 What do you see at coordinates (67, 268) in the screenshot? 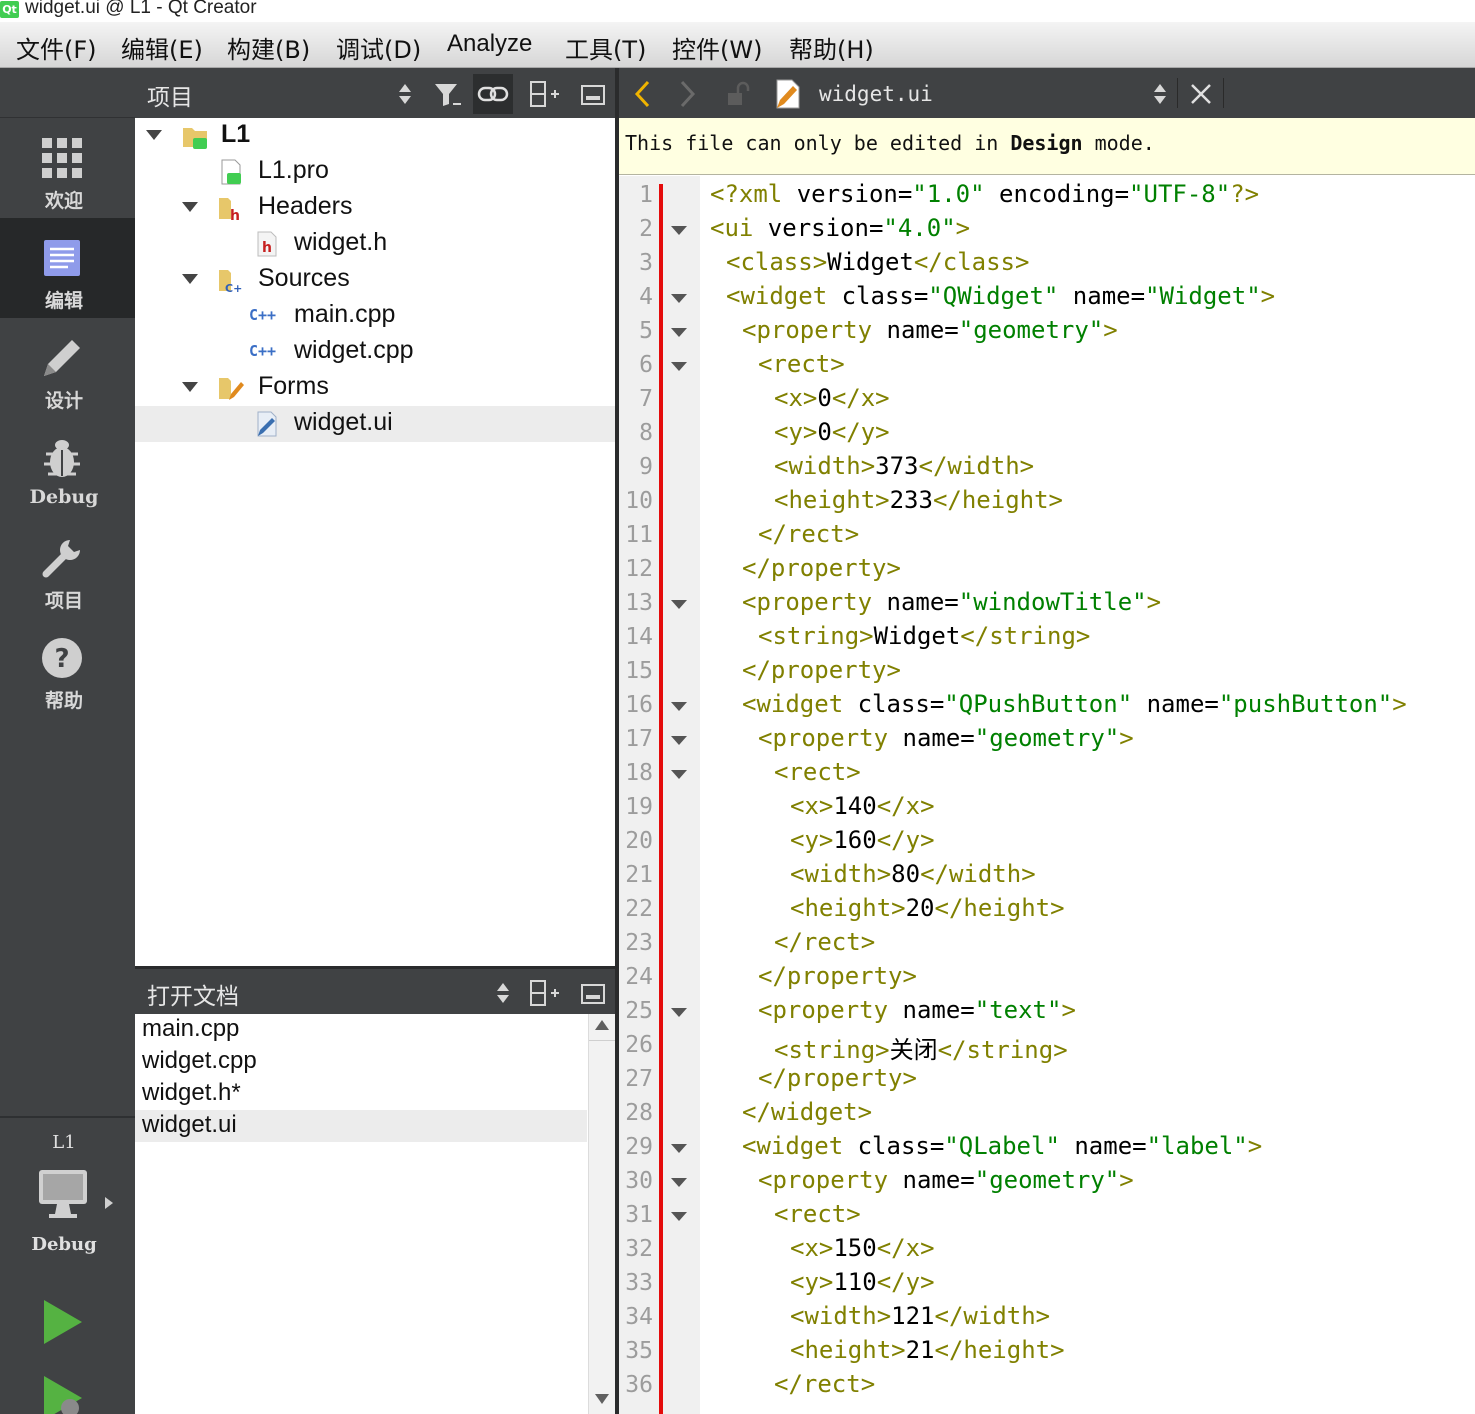
I see `mode-edit: 编辑` at bounding box center [67, 268].